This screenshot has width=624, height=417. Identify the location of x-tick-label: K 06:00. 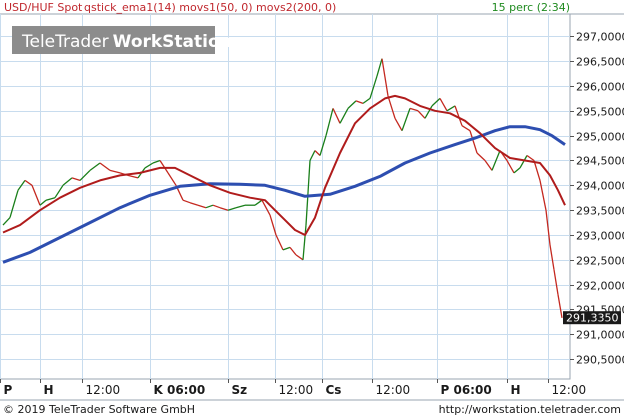
(180, 390).